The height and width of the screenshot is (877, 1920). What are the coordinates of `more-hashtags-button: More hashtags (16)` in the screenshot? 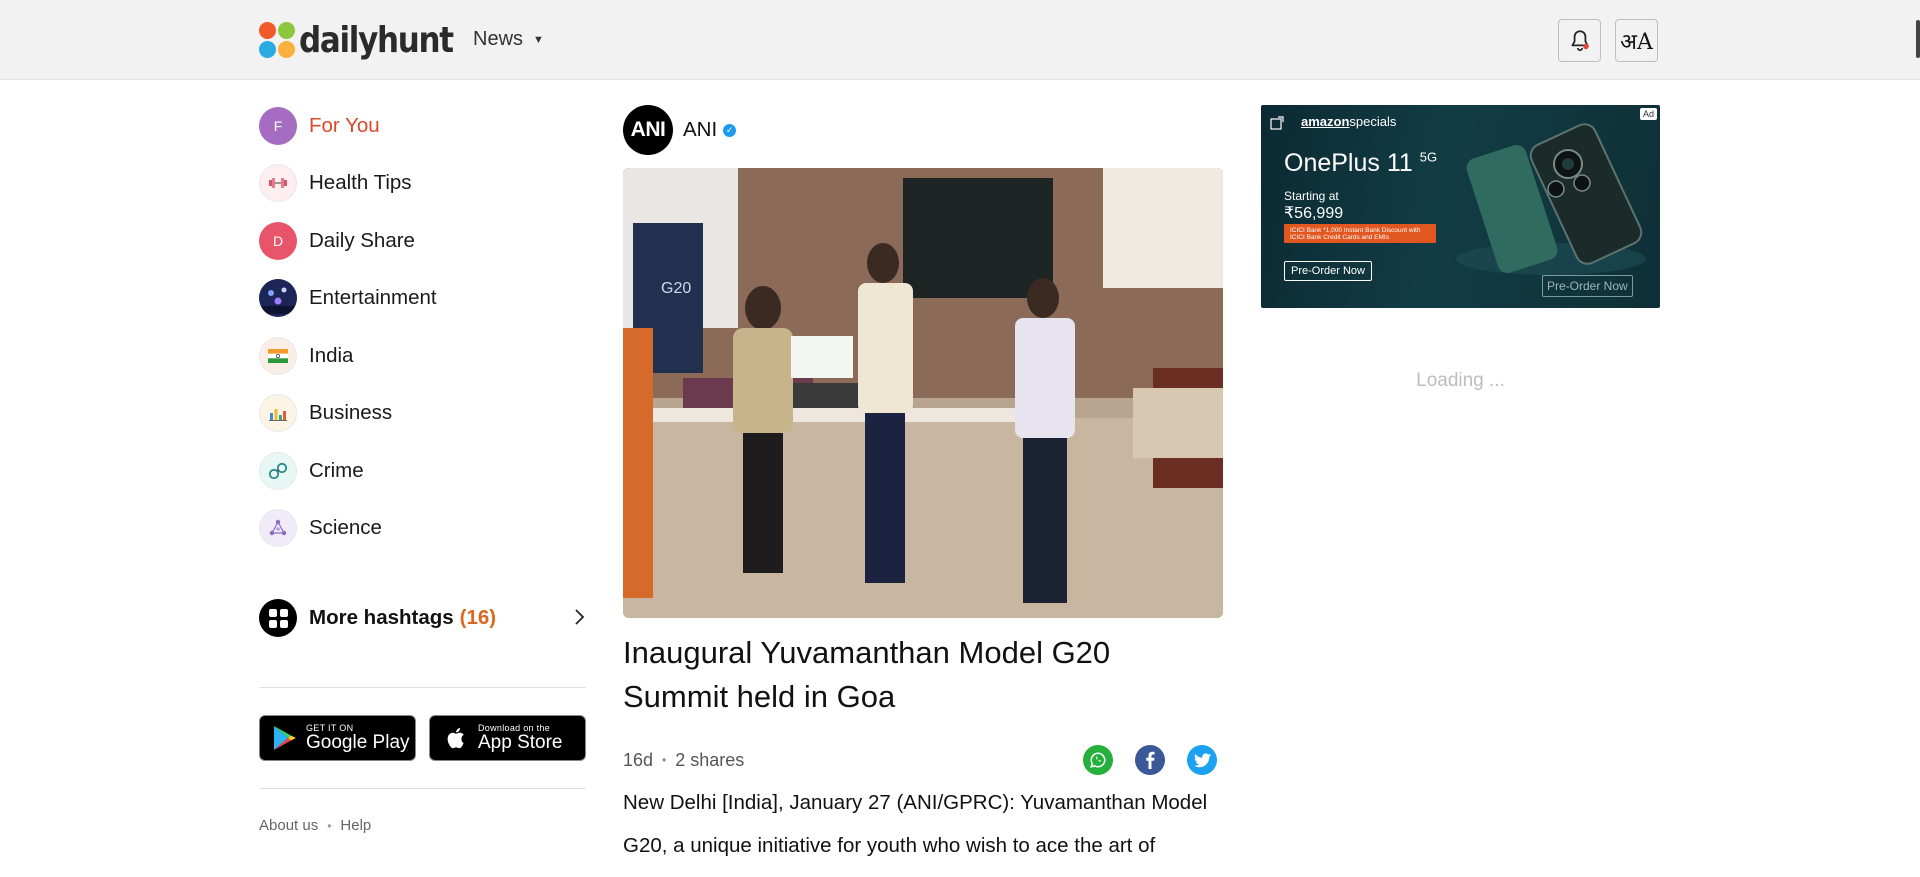 It's located at (422, 618).